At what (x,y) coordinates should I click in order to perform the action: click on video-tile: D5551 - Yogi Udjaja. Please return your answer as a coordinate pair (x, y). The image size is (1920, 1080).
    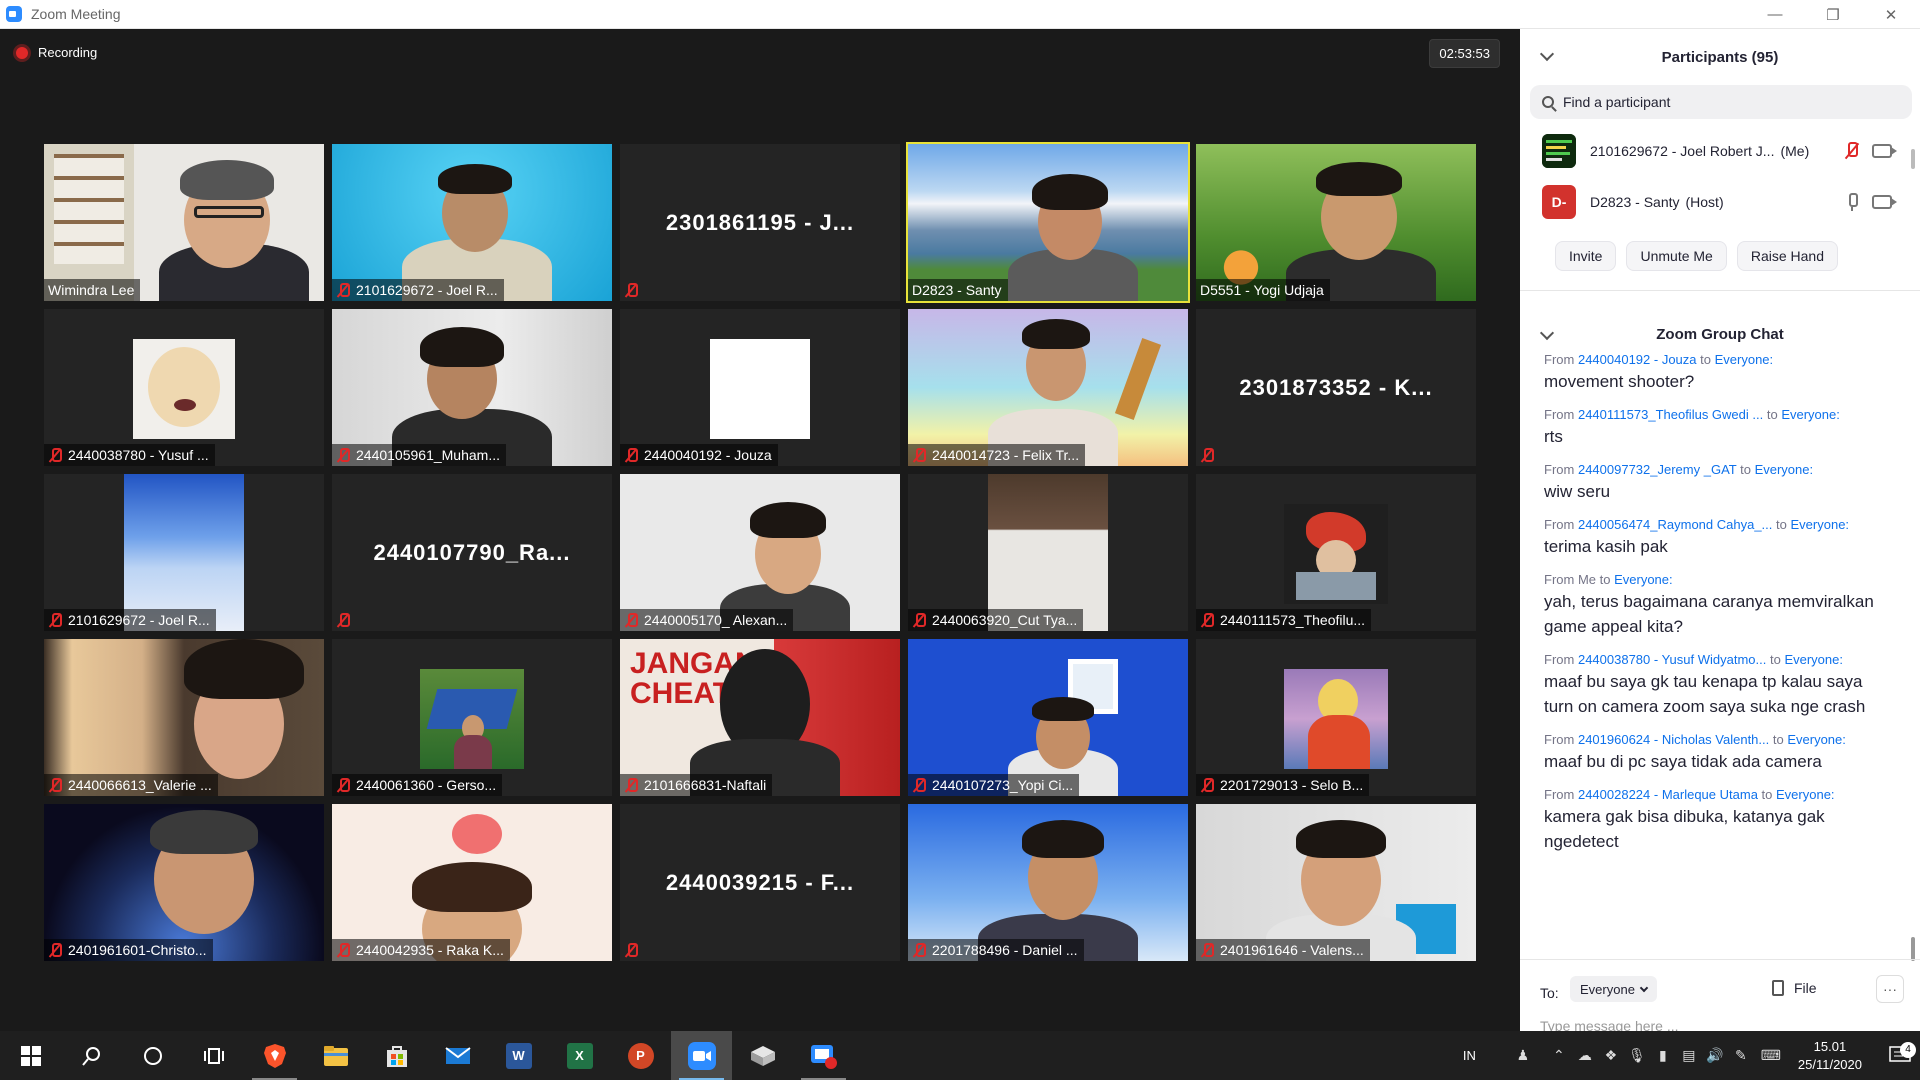
    Looking at the image, I should click on (1336, 222).